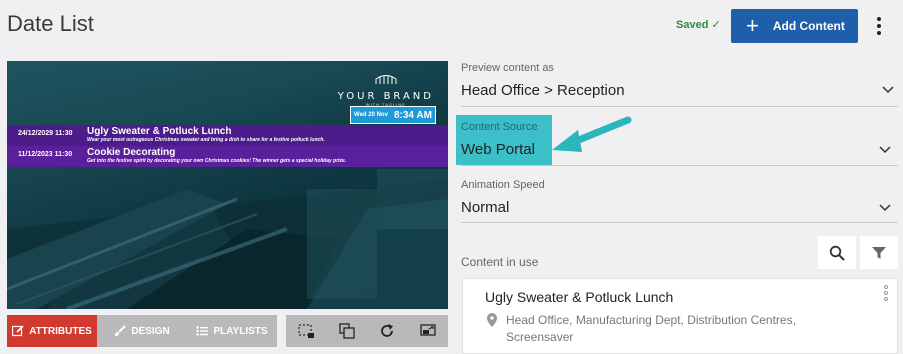 The image size is (903, 354). I want to click on search-icon, so click(837, 253).